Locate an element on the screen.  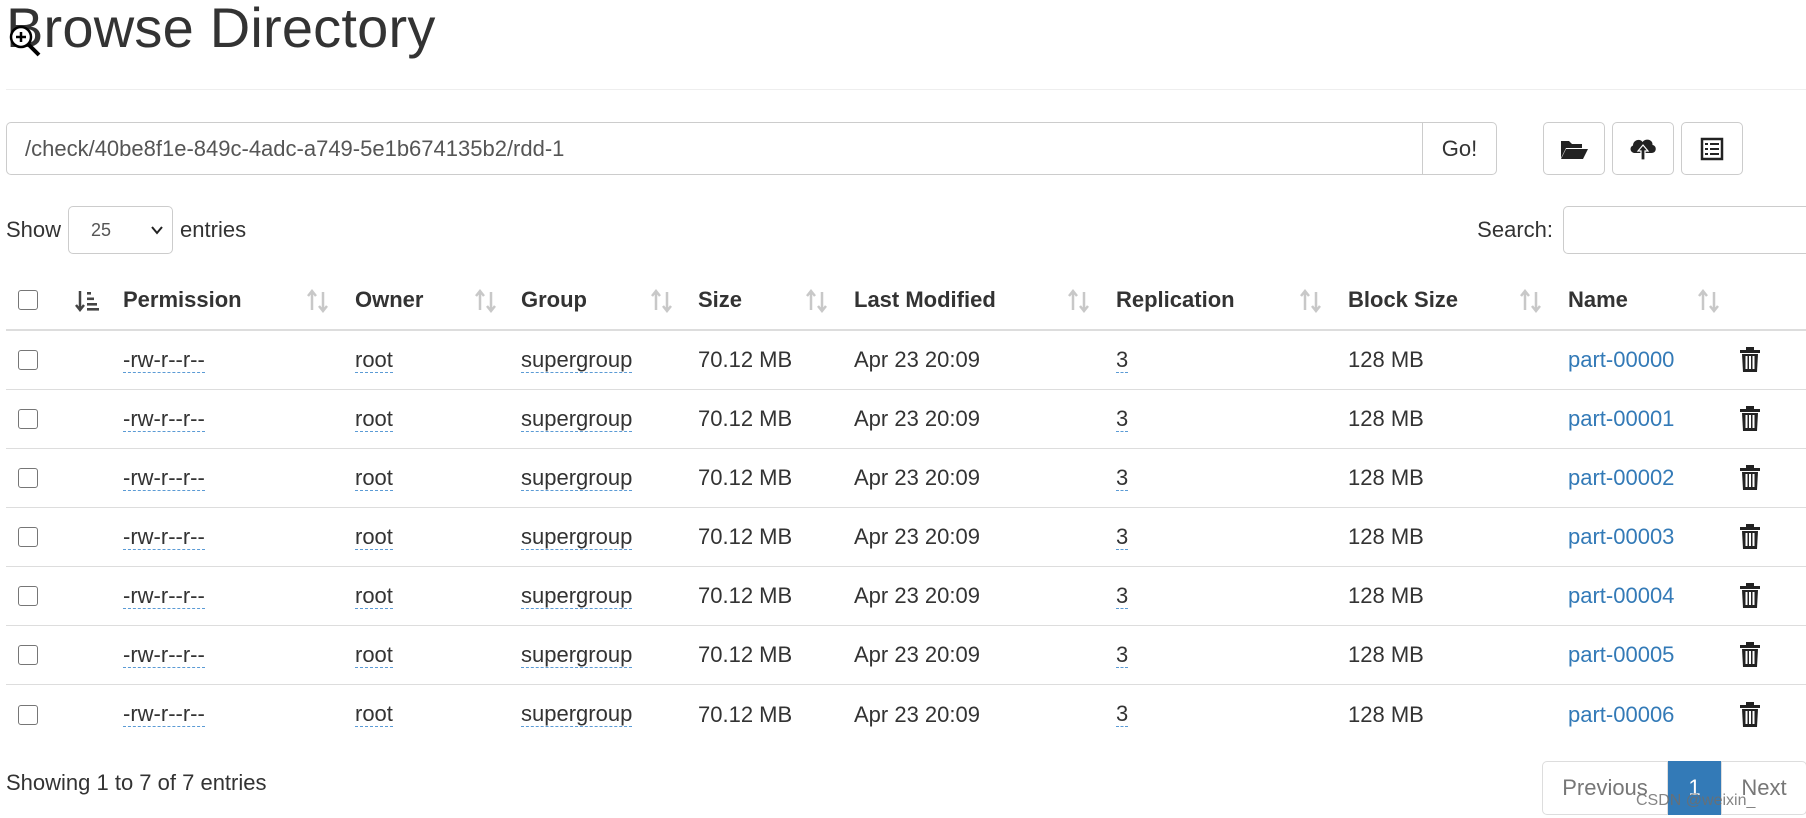
search-control: Search: is located at coordinates (1641, 230).